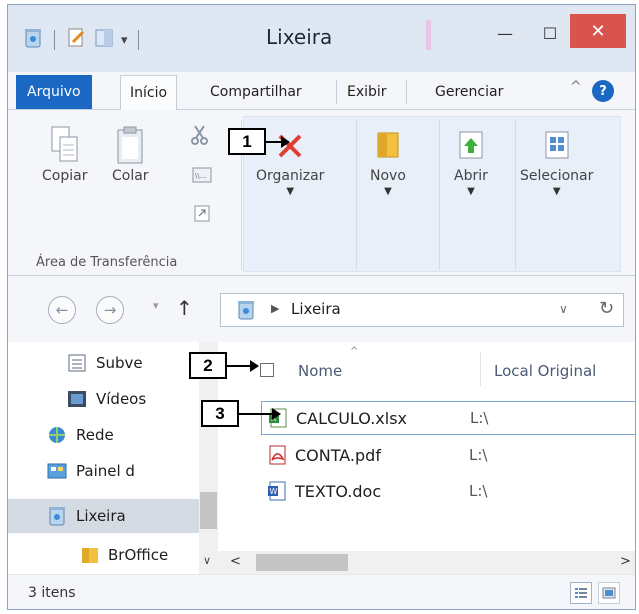  What do you see at coordinates (267, 370) in the screenshot?
I see `select-all-checkbox` at bounding box center [267, 370].